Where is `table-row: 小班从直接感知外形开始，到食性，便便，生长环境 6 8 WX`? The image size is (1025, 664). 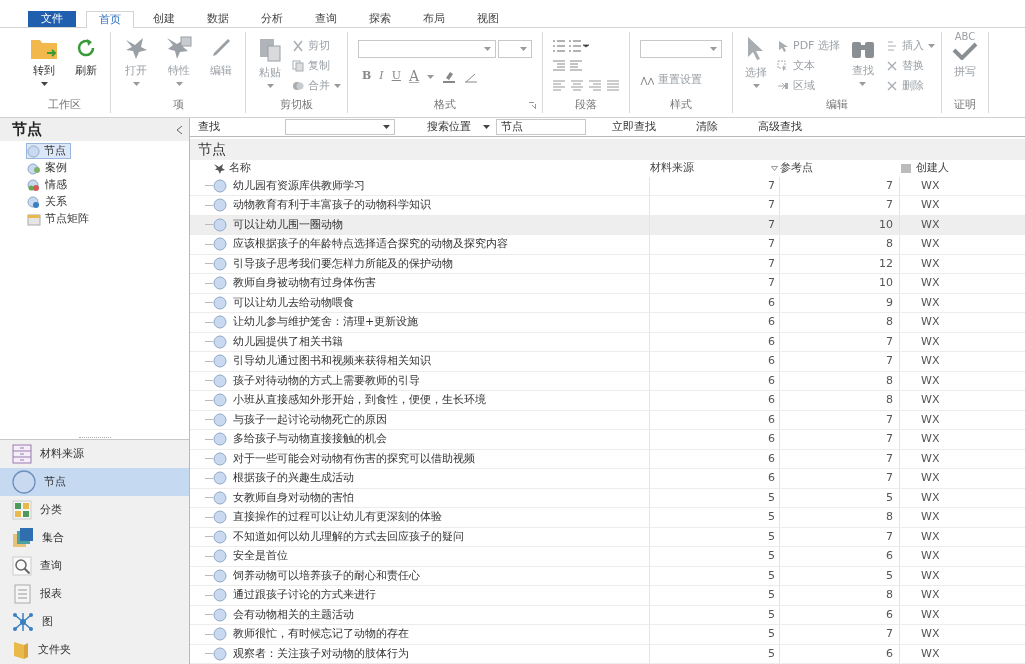 table-row: 小班从直接感知外形开始，到食性，便便，生长环境 6 8 WX is located at coordinates (607, 401).